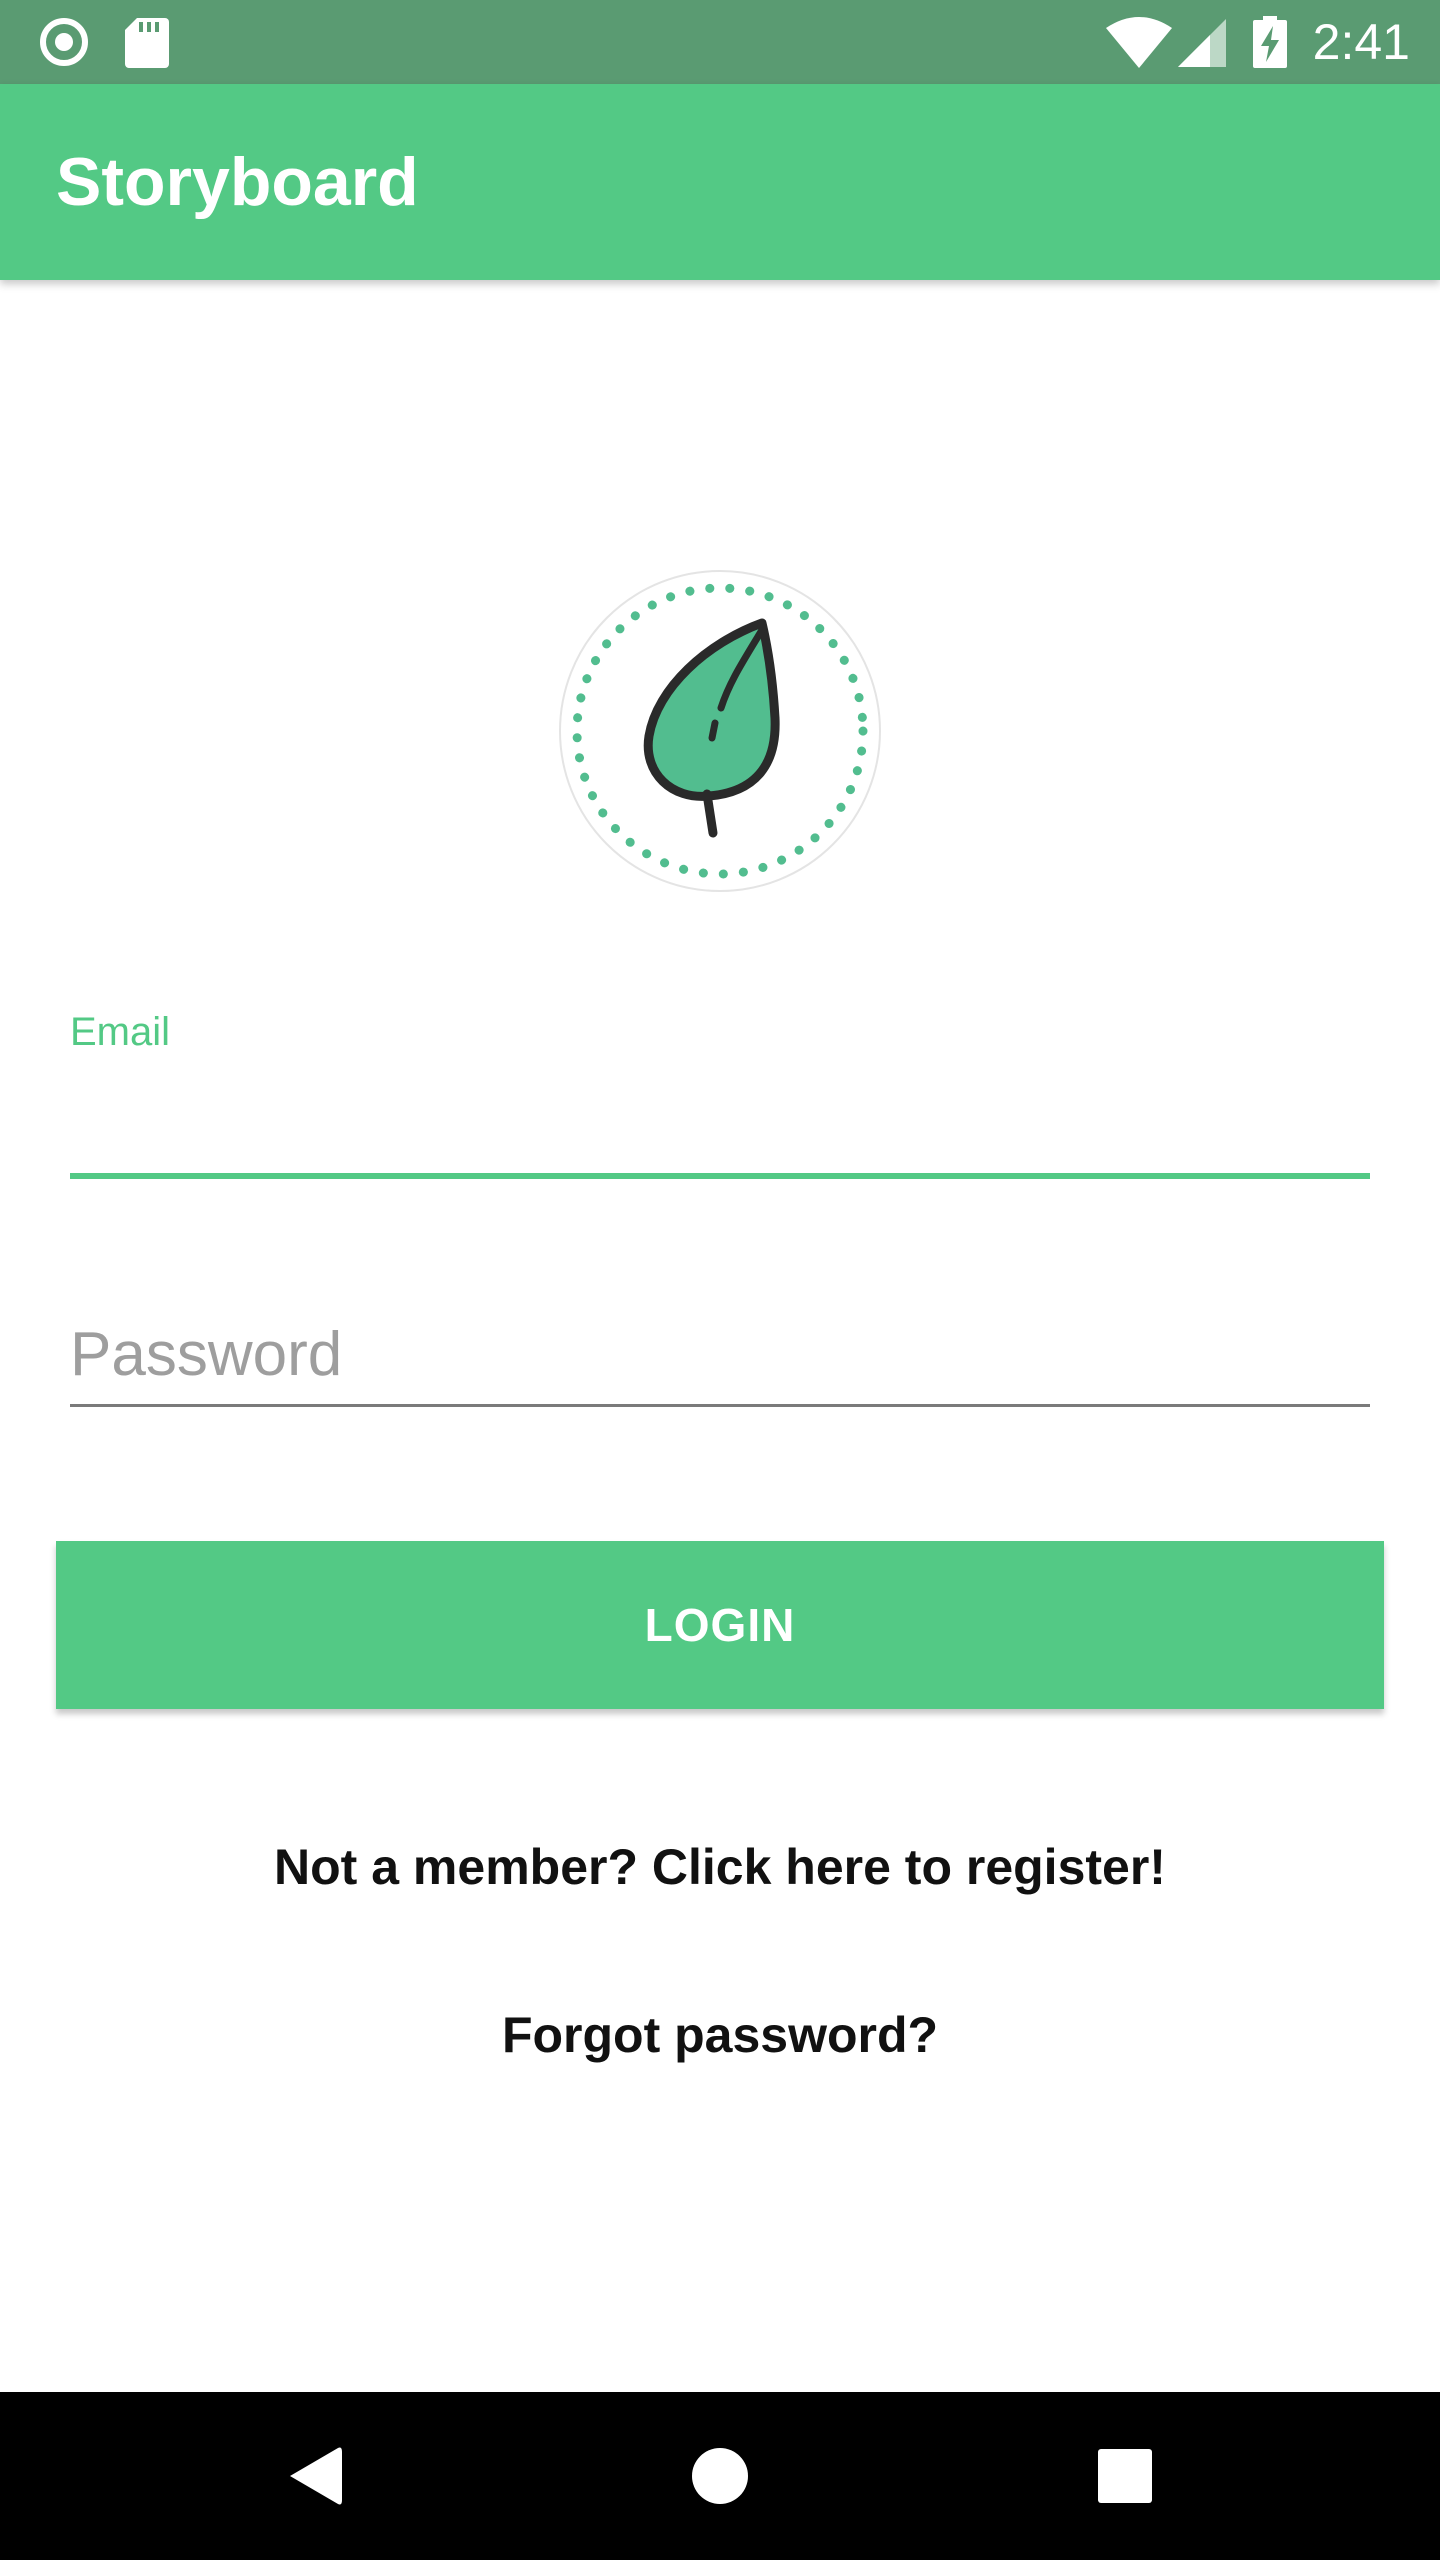 This screenshot has height=2560, width=1440. I want to click on email-label: Email, so click(120, 1032).